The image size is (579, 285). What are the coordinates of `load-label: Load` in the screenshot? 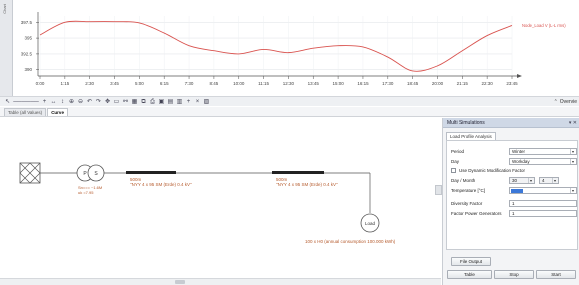 It's located at (370, 223).